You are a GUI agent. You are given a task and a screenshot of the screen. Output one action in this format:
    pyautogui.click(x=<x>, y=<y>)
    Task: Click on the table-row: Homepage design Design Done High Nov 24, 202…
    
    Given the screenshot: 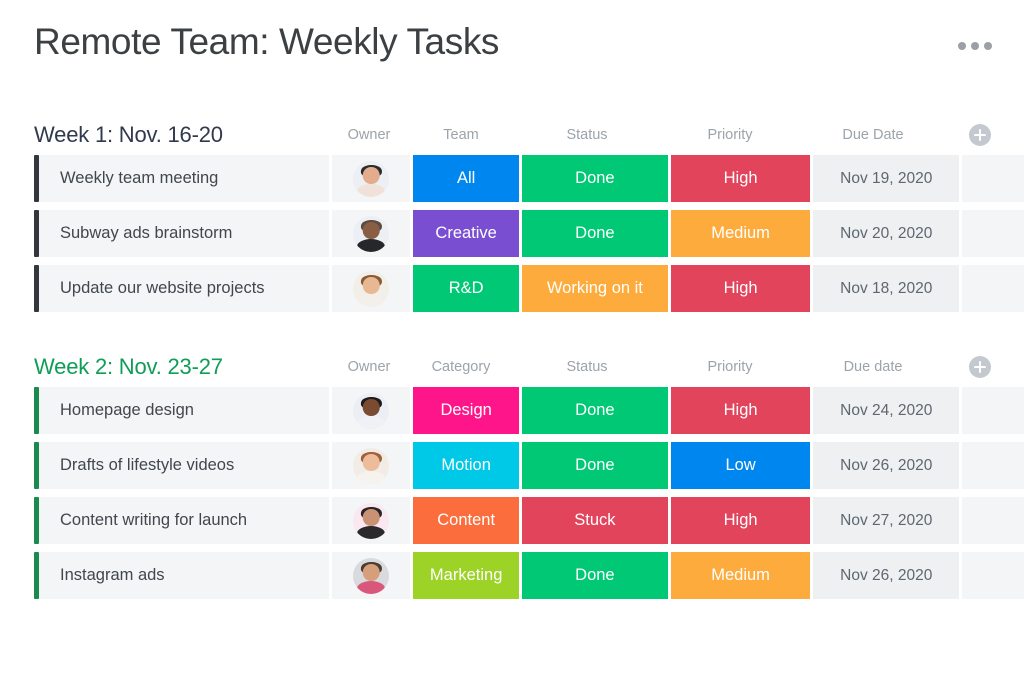 What is the action you would take?
    pyautogui.click(x=512, y=410)
    